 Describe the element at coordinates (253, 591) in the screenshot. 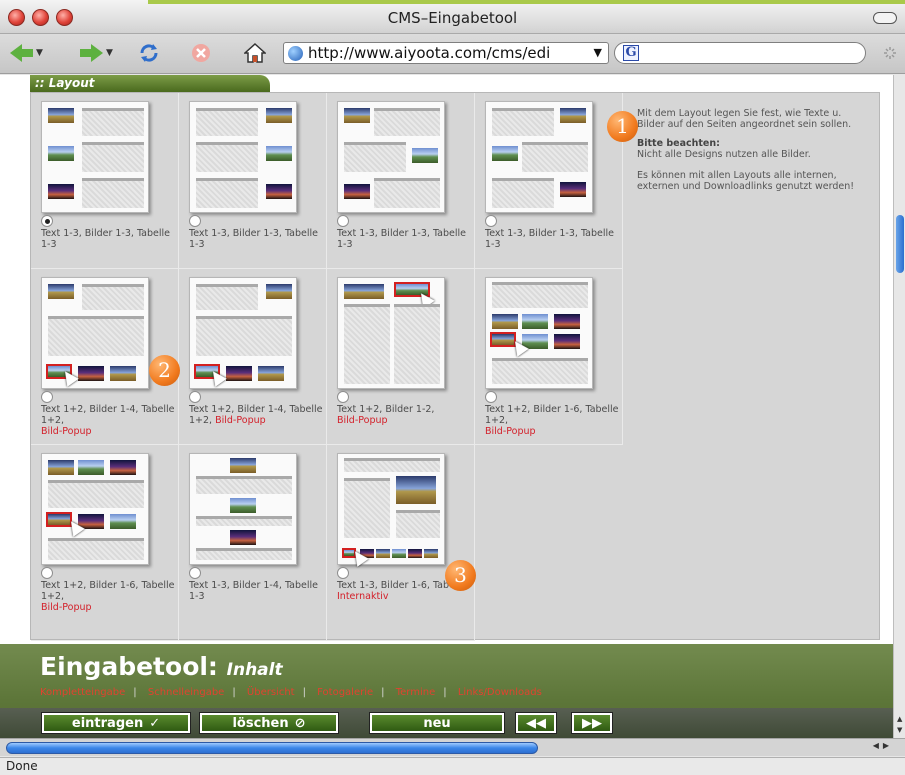

I see `layout-caption: Text 1-3, Bilder 1-4, Tabelle 1-3` at that location.